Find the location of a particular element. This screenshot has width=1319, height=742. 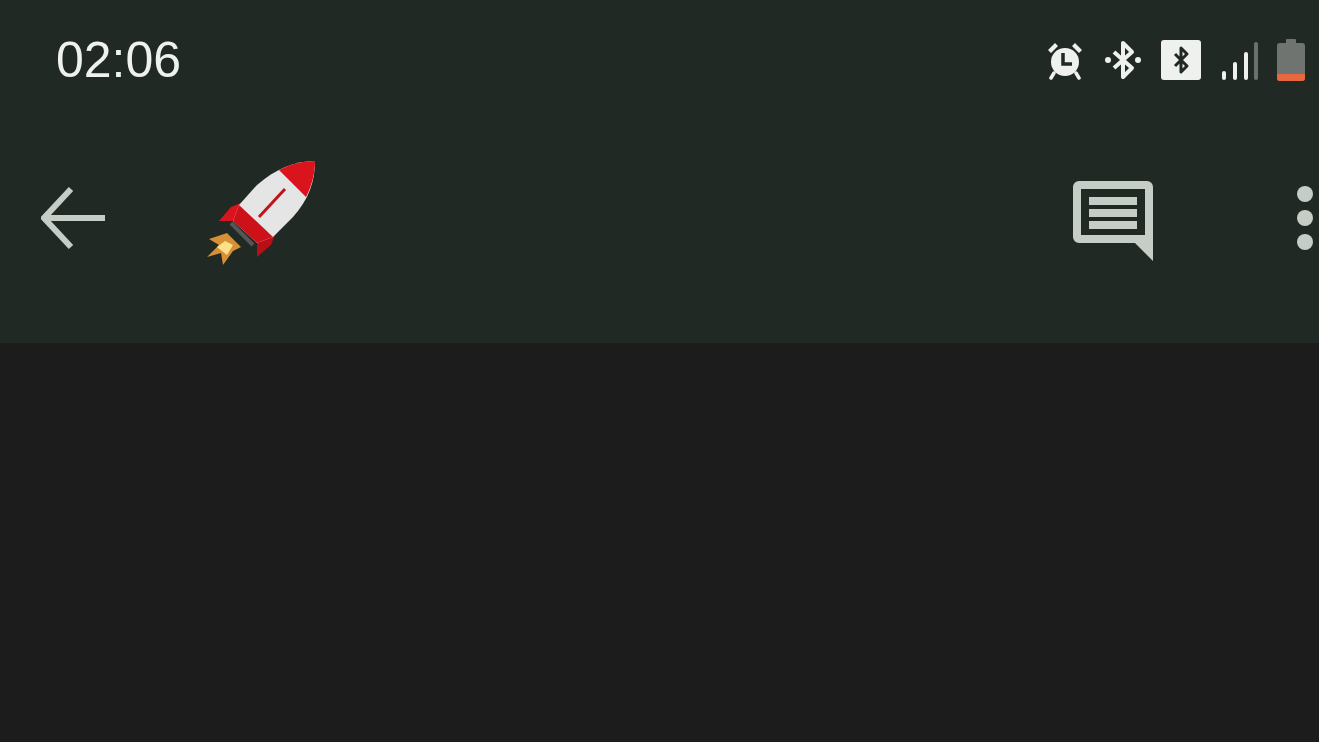

message-icon is located at coordinates (1113, 220).